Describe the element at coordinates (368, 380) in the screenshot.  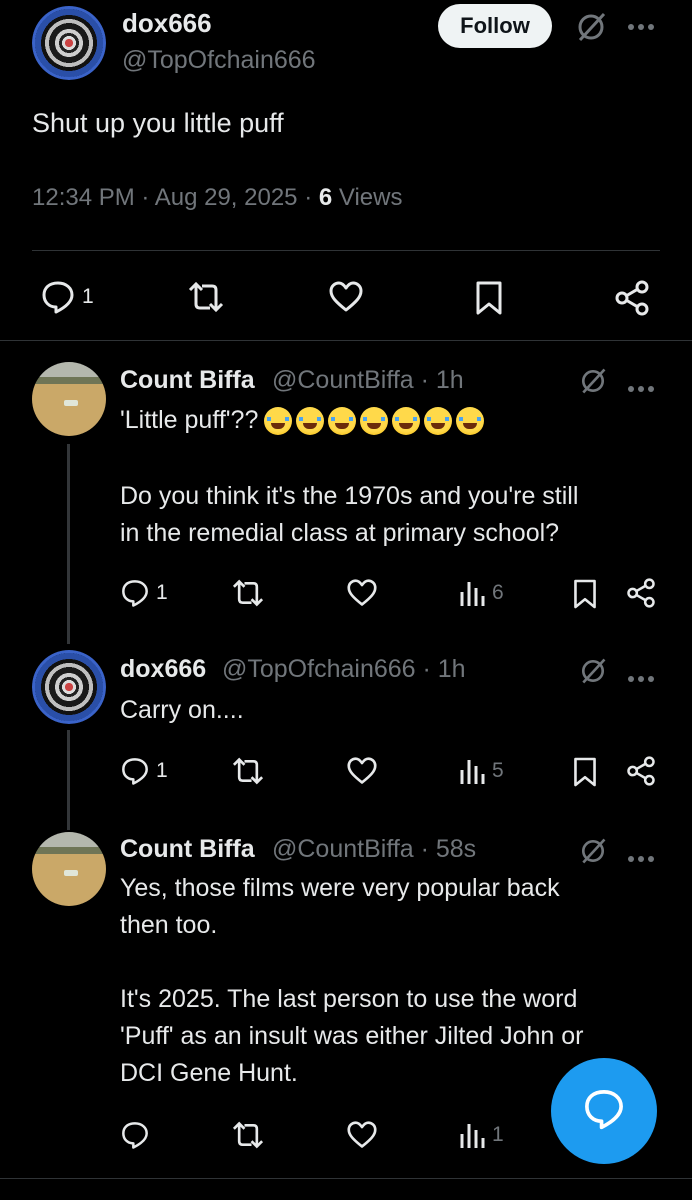
I see `reply-meta: @CountBiffa · 1h` at that location.